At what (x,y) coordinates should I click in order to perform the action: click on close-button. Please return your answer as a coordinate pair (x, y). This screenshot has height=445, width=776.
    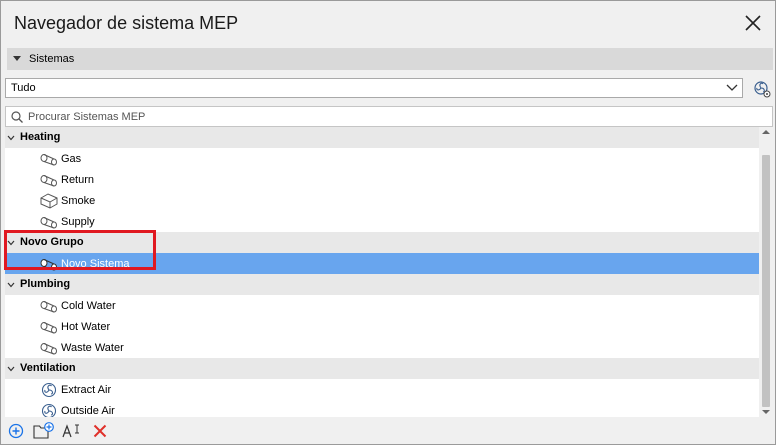
    Looking at the image, I should click on (753, 23).